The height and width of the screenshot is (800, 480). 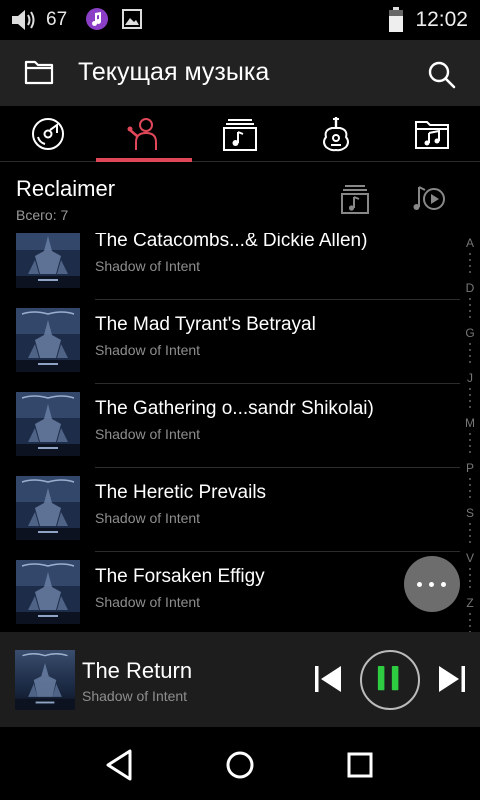 I want to click on track-row: The Forsaken Effigy Shadow of Intent, so click(x=230, y=591).